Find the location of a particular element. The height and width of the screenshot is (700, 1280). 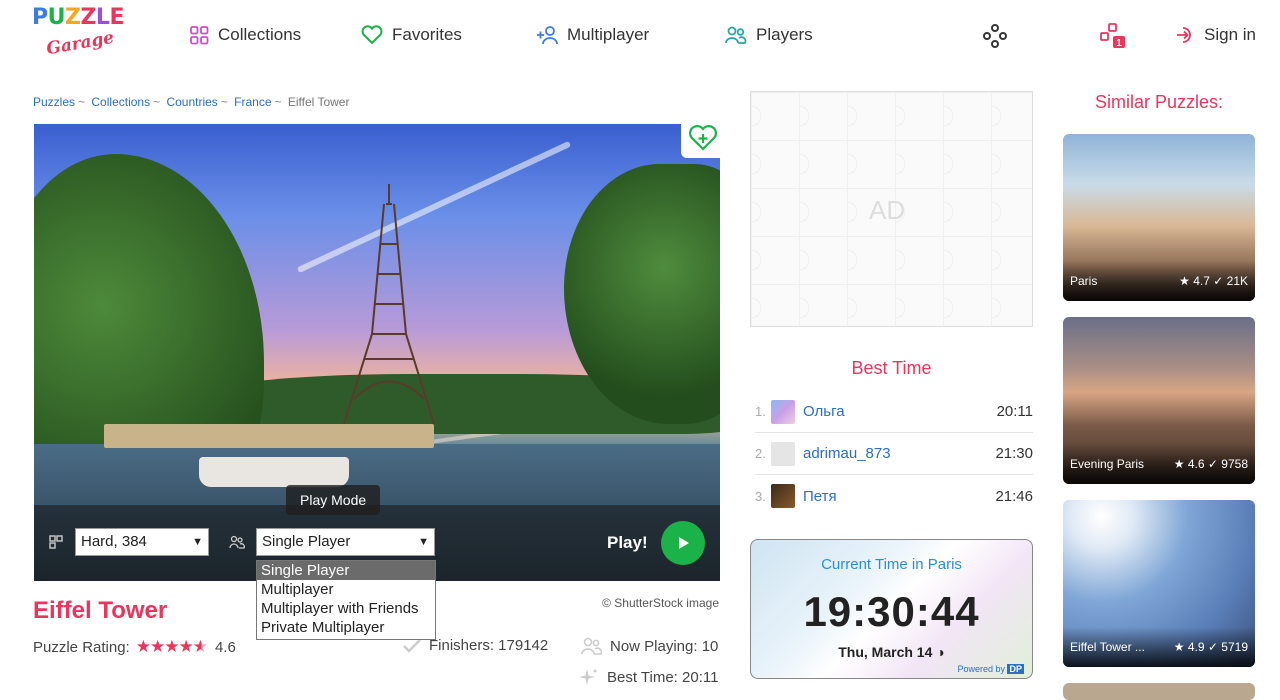

nav-players-label: Players is located at coordinates (784, 34).